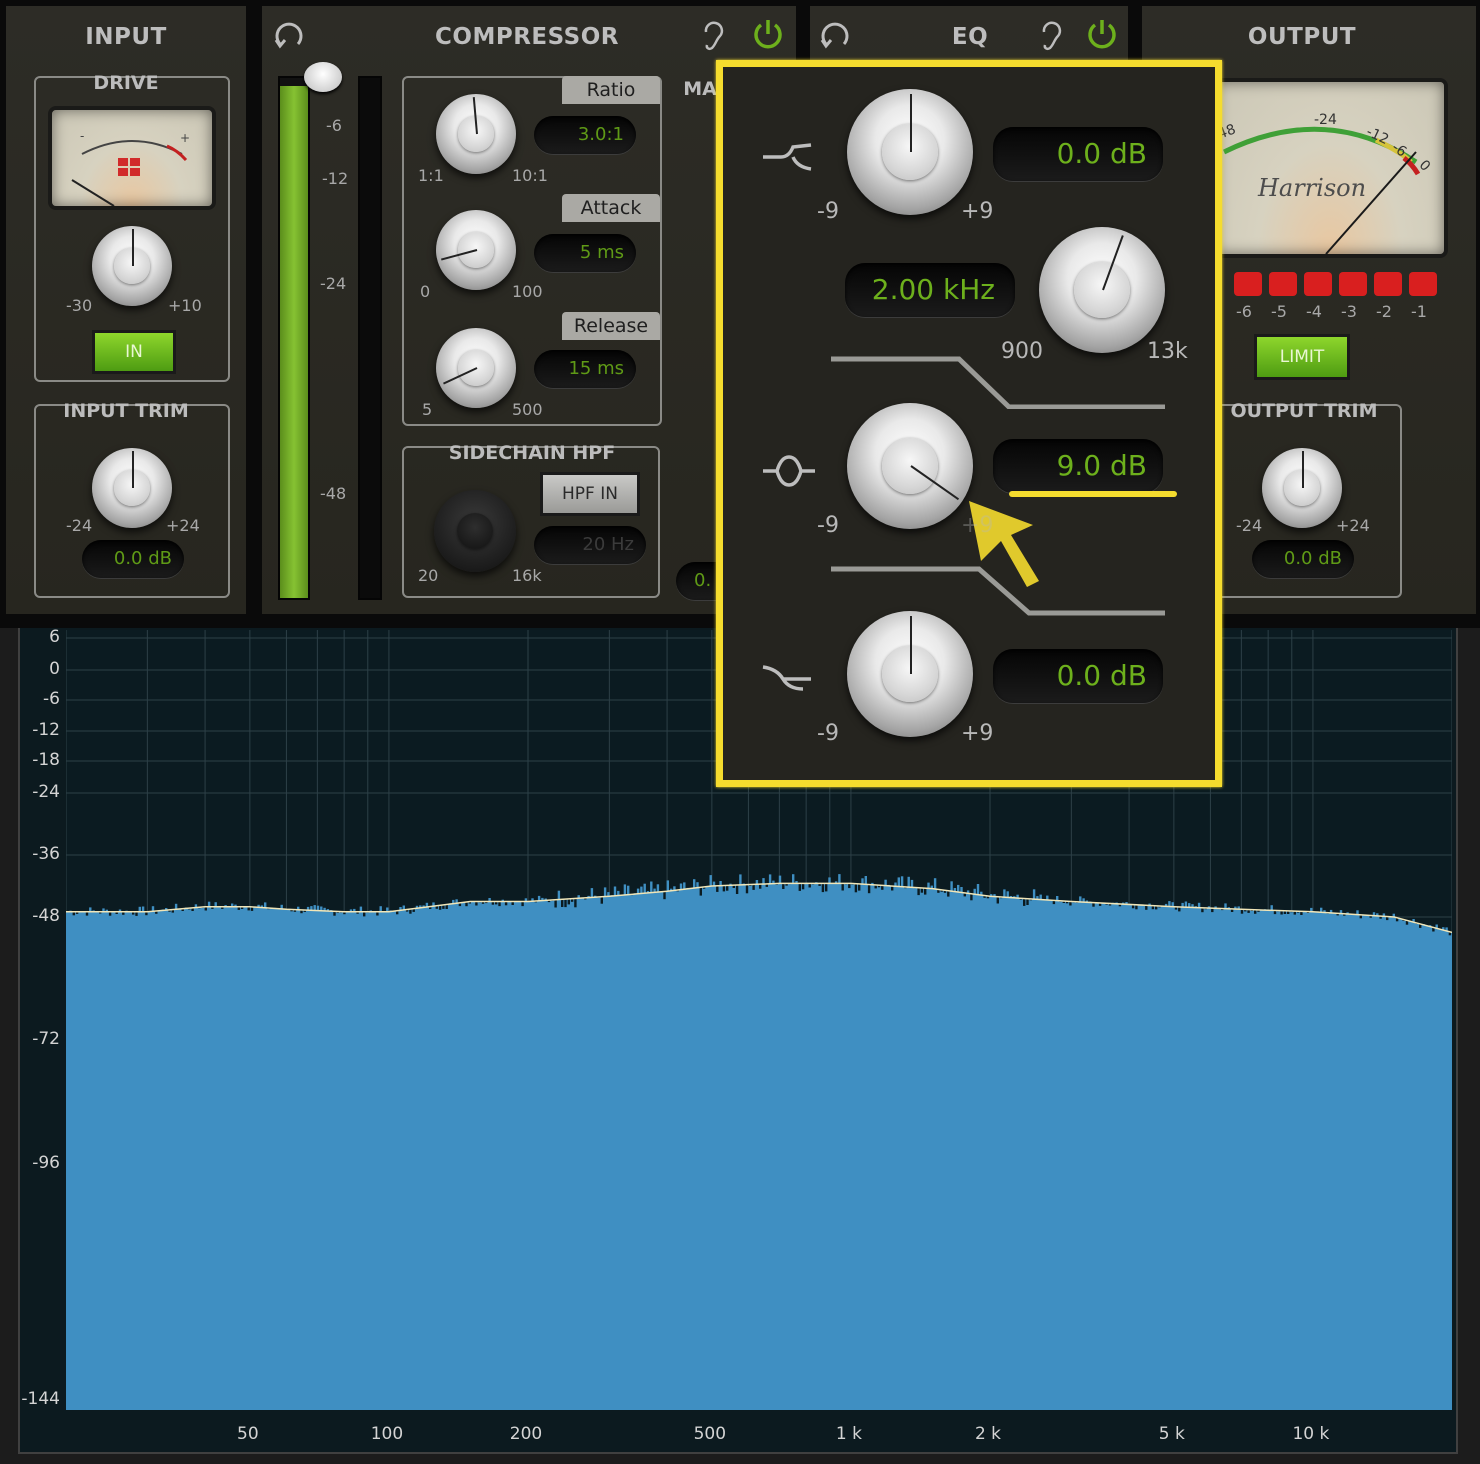 The width and height of the screenshot is (1480, 1464). Describe the element at coordinates (1325, 120) in the screenshot. I see `output-meter-scale-1: -24` at that location.